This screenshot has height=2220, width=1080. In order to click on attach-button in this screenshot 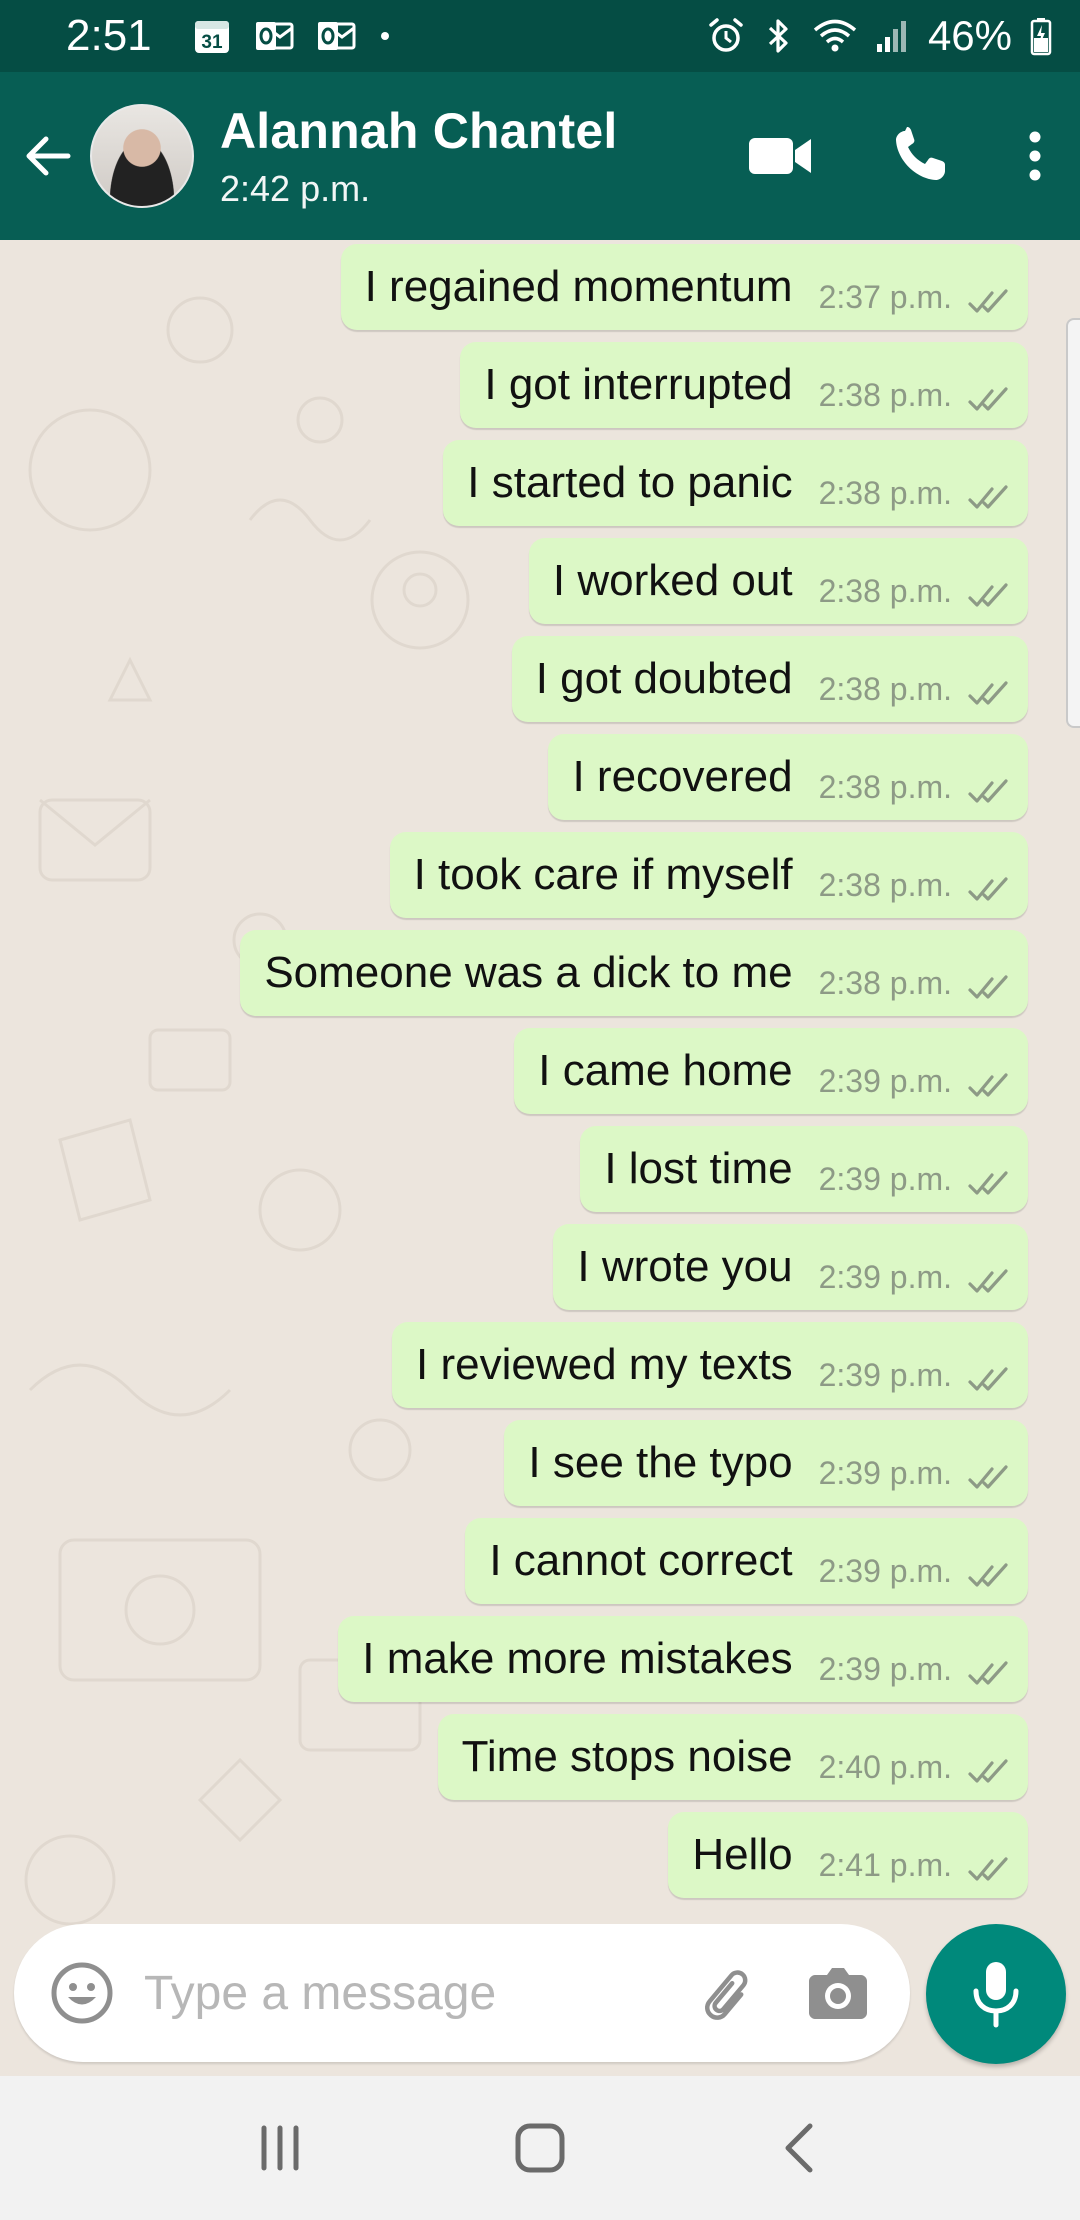, I will do `click(724, 1993)`.